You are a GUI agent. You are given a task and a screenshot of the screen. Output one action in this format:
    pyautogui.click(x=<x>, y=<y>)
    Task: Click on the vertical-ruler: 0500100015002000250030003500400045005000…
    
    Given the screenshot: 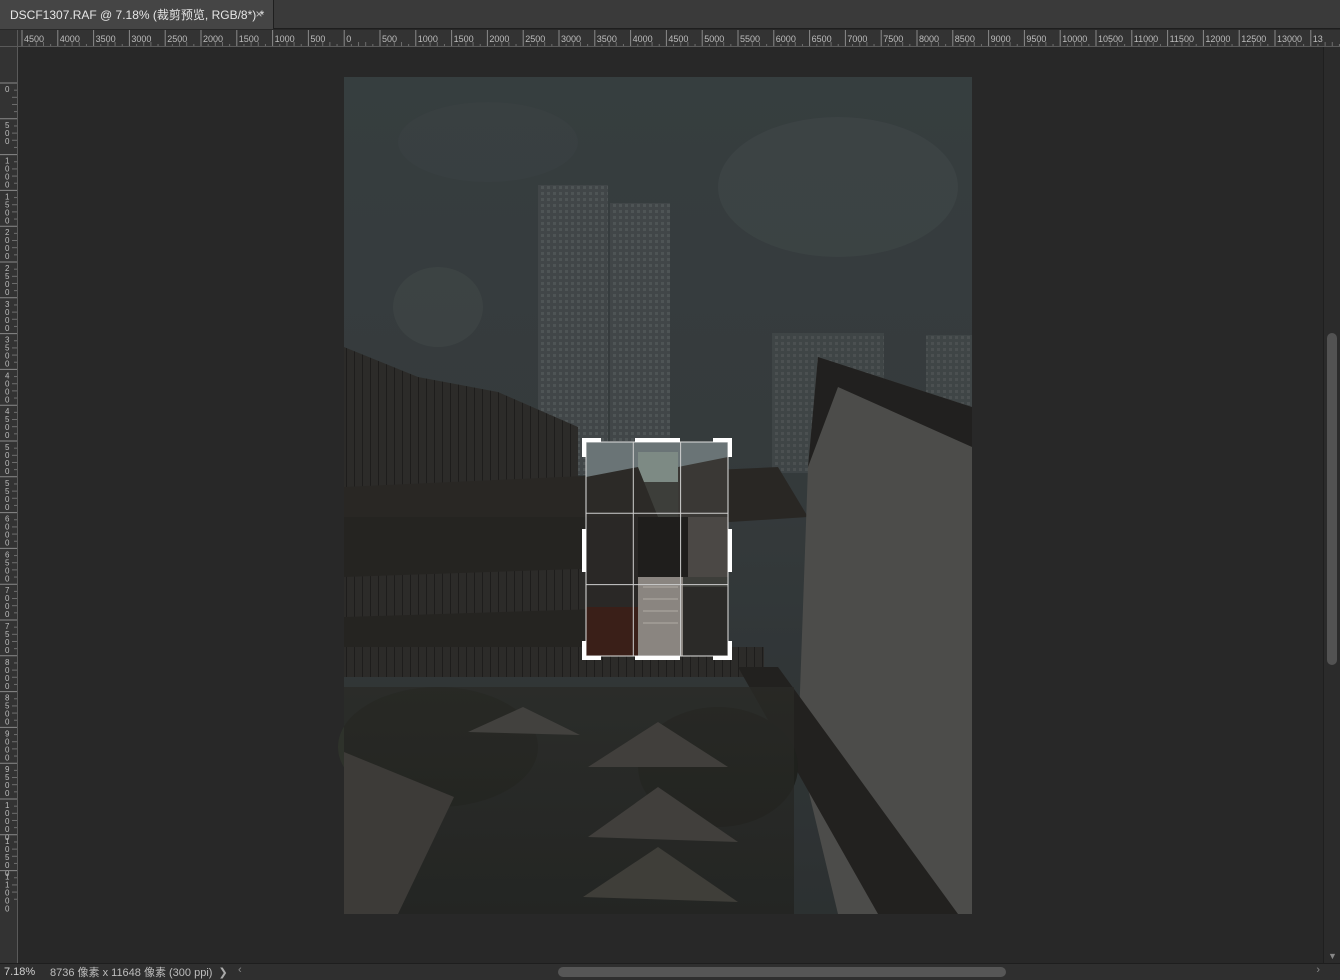 What is the action you would take?
    pyautogui.click(x=9, y=505)
    